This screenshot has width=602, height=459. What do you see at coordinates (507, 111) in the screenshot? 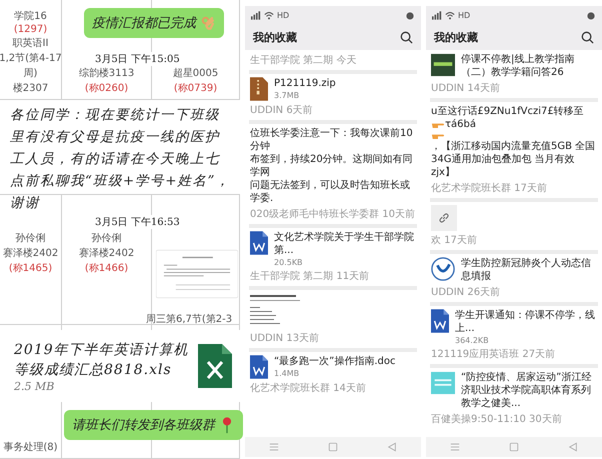
I see `message-text: u至这行话£9ZNu1fVczi7£转移至` at bounding box center [507, 111].